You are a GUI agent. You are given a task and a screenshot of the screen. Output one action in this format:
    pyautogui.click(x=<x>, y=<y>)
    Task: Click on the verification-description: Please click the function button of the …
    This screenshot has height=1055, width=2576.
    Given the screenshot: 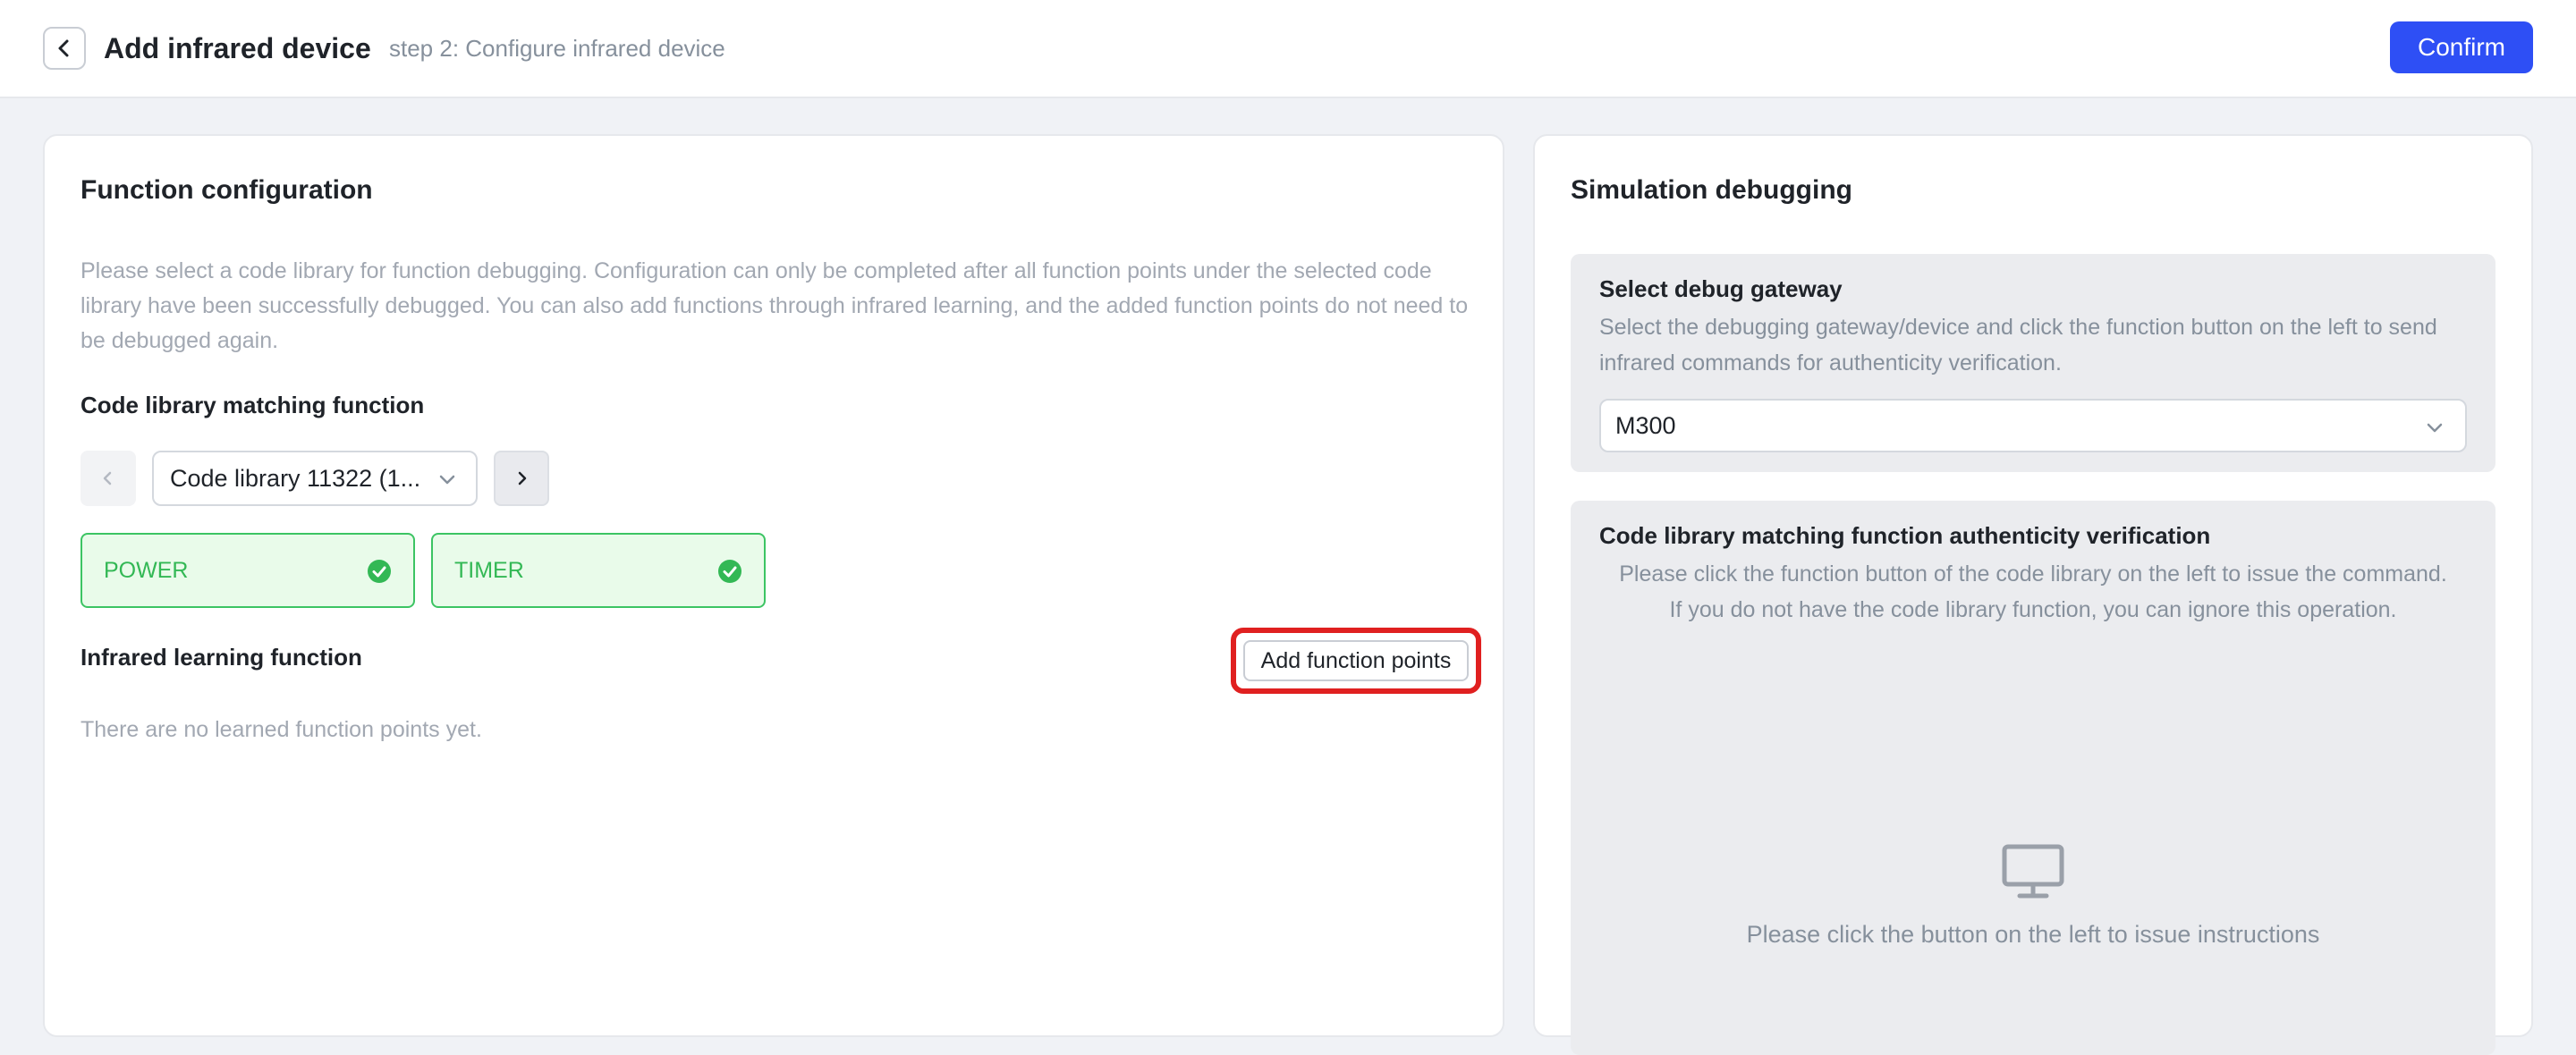 What is the action you would take?
    pyautogui.click(x=2033, y=592)
    